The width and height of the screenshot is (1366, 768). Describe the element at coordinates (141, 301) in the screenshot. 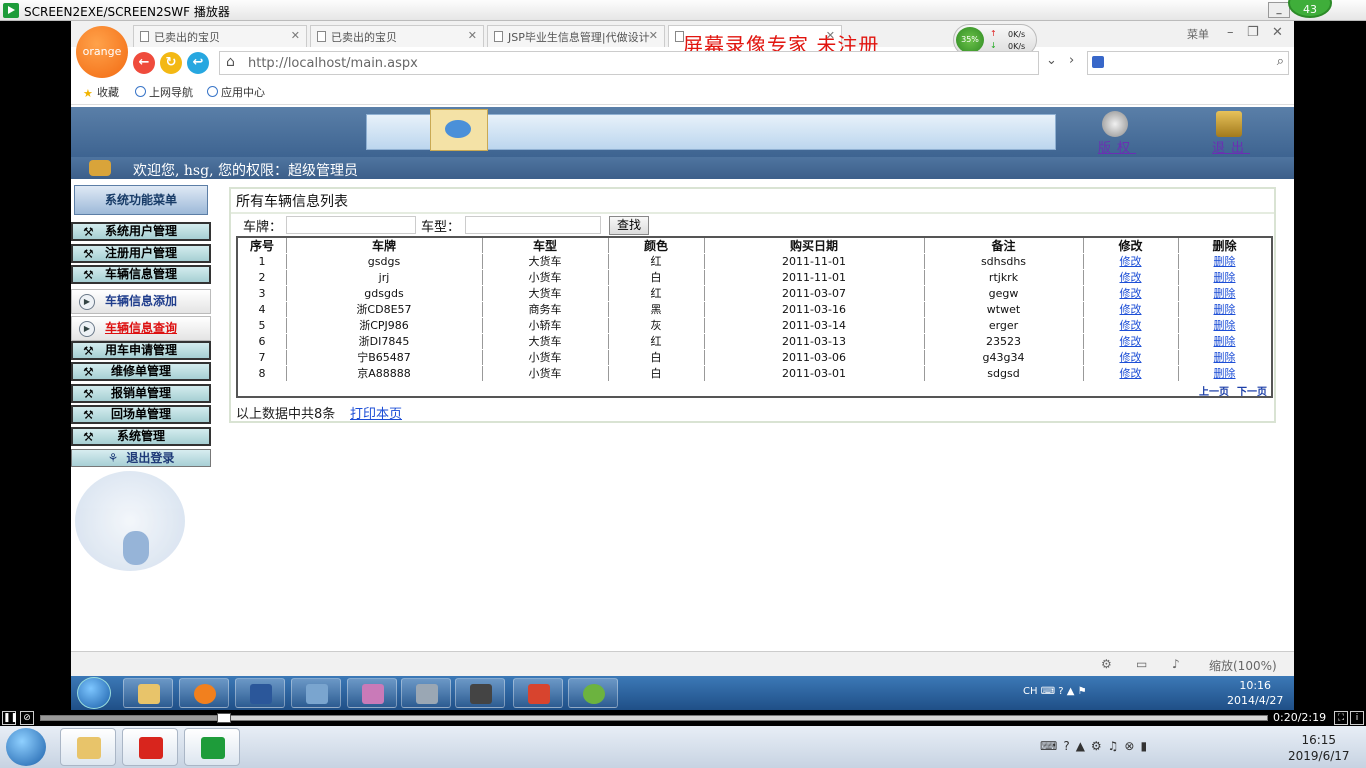

I see `sidebar-subitem-vehicle-add: ▶ 车辆信息添加` at that location.